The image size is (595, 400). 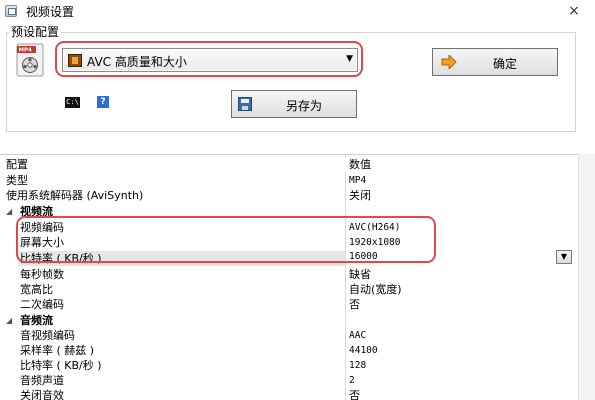 What do you see at coordinates (30, 60) in the screenshot?
I see `mp4-format-icon: MP4` at bounding box center [30, 60].